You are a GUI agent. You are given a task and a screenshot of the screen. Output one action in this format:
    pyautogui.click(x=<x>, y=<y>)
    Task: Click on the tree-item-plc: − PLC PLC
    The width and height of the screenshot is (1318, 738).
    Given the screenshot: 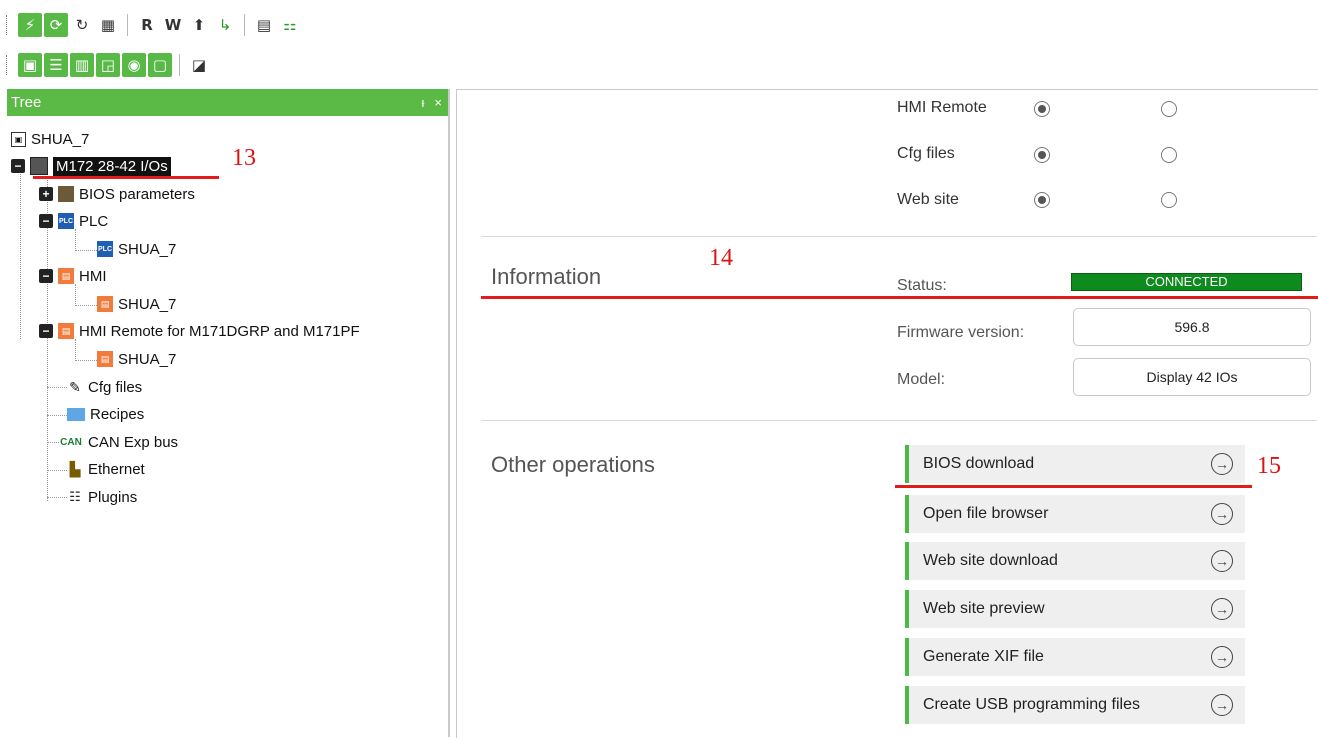 What is the action you would take?
    pyautogui.click(x=73, y=221)
    